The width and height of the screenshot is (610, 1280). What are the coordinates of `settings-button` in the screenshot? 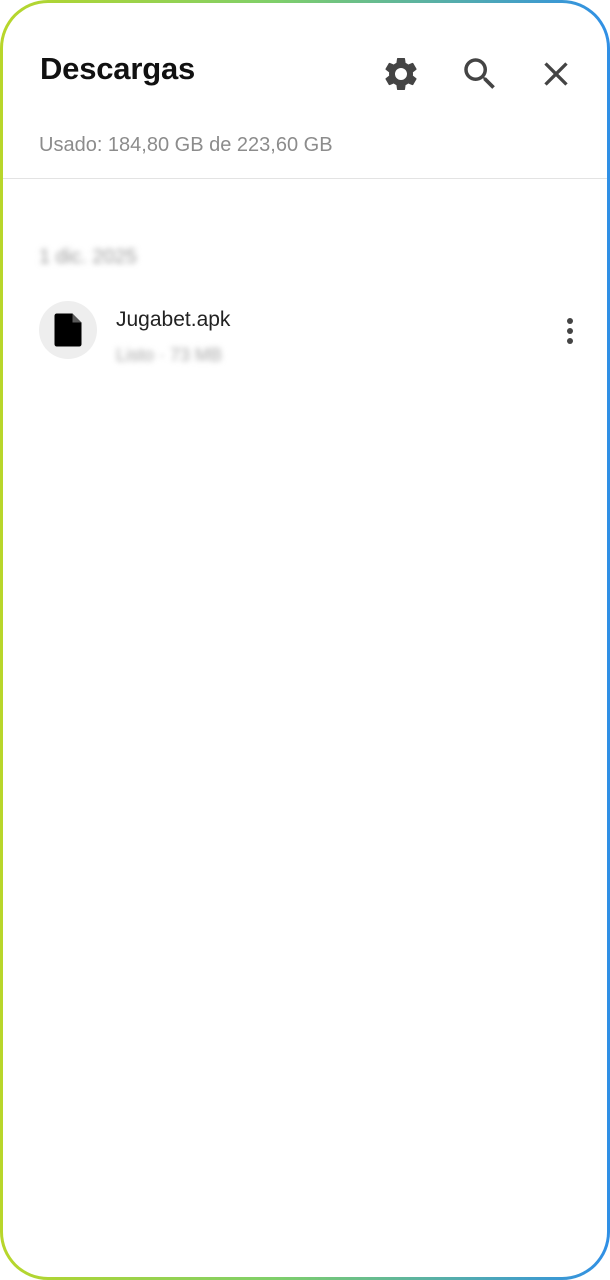 It's located at (401, 74).